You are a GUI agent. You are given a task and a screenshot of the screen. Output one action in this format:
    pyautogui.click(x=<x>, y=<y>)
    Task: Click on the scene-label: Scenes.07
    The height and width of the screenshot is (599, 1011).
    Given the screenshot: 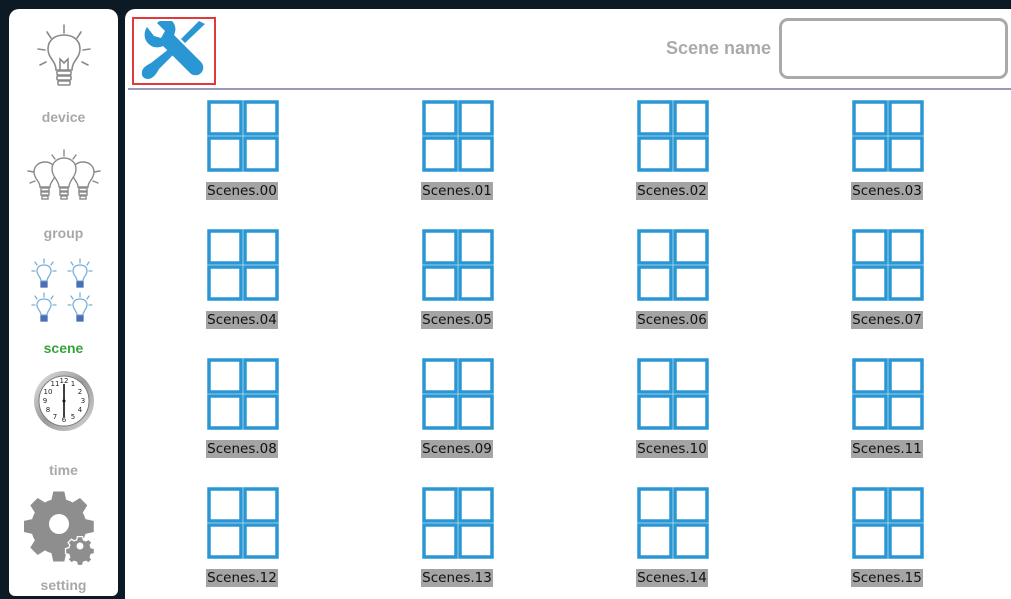 What is the action you would take?
    pyautogui.click(x=887, y=320)
    